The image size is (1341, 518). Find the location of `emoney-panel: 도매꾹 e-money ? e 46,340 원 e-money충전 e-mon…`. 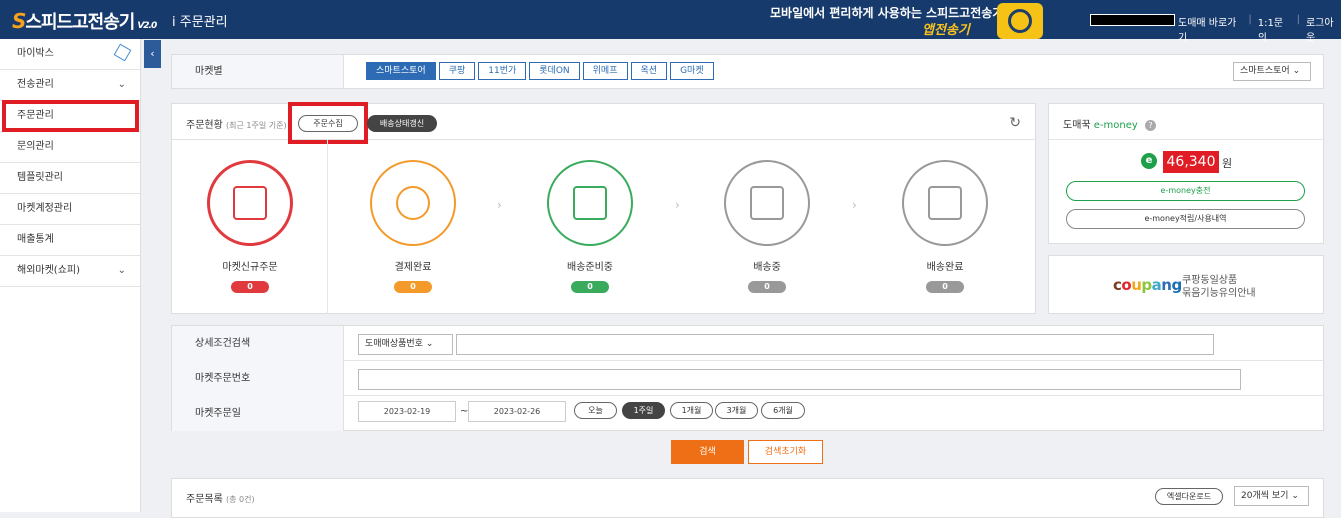

emoney-panel: 도매꾹 e-money ? e 46,340 원 e-money충전 e-mon… is located at coordinates (1186, 173).